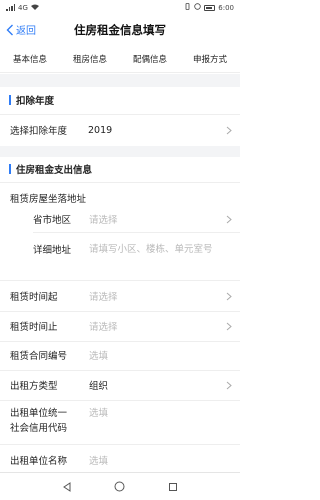 This screenshot has height=500, width=320. What do you see at coordinates (120, 423) in the screenshot?
I see `credit-code-row: 出租单位统一 社会信用代码 选填` at bounding box center [120, 423].